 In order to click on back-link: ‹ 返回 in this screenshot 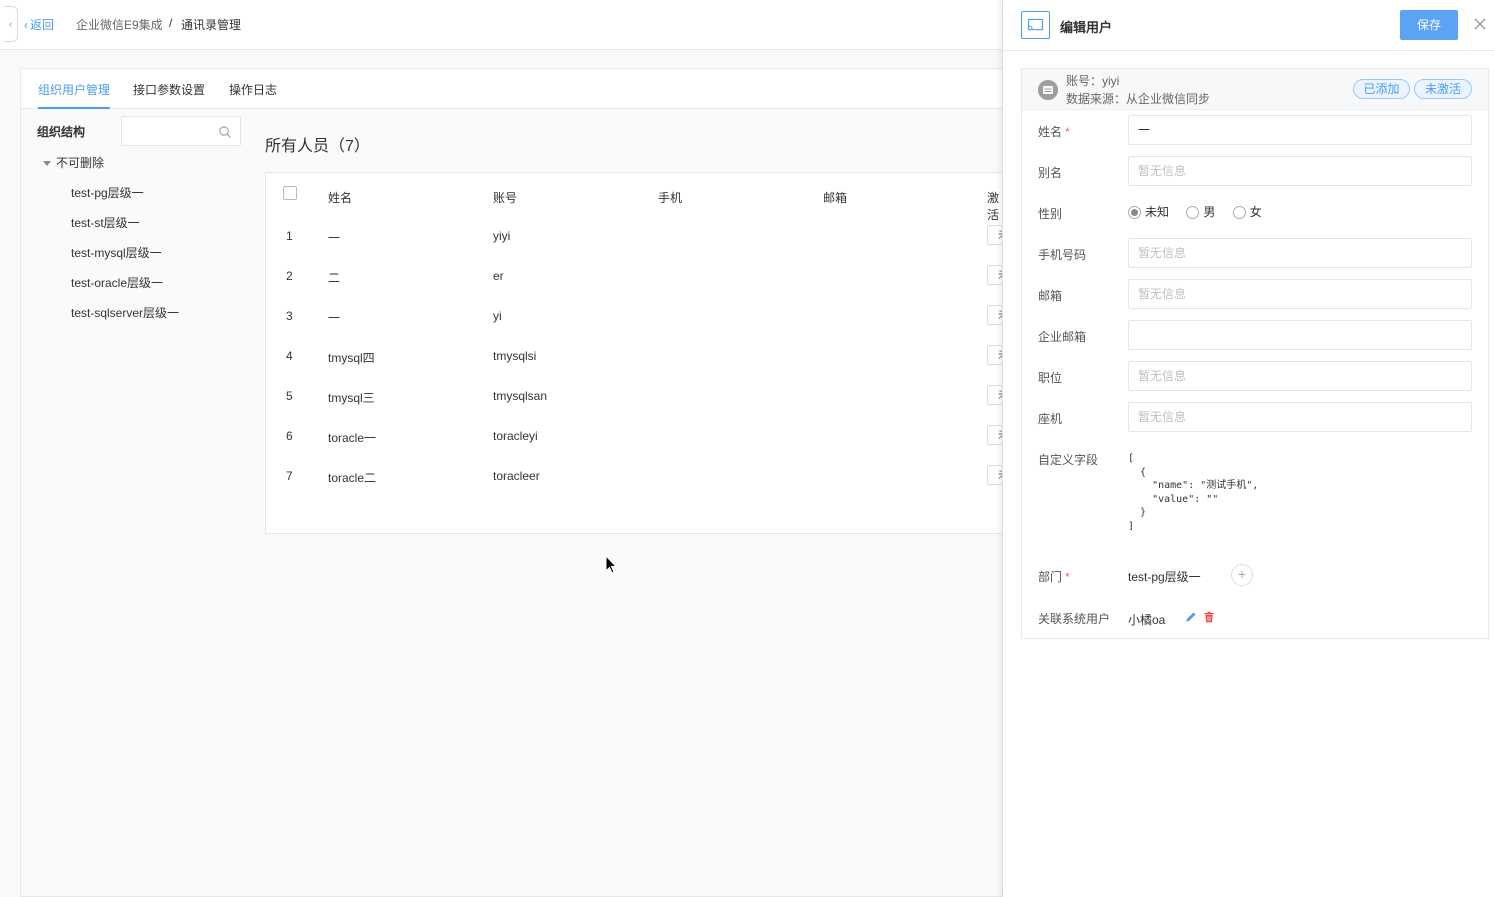, I will do `click(39, 24)`.